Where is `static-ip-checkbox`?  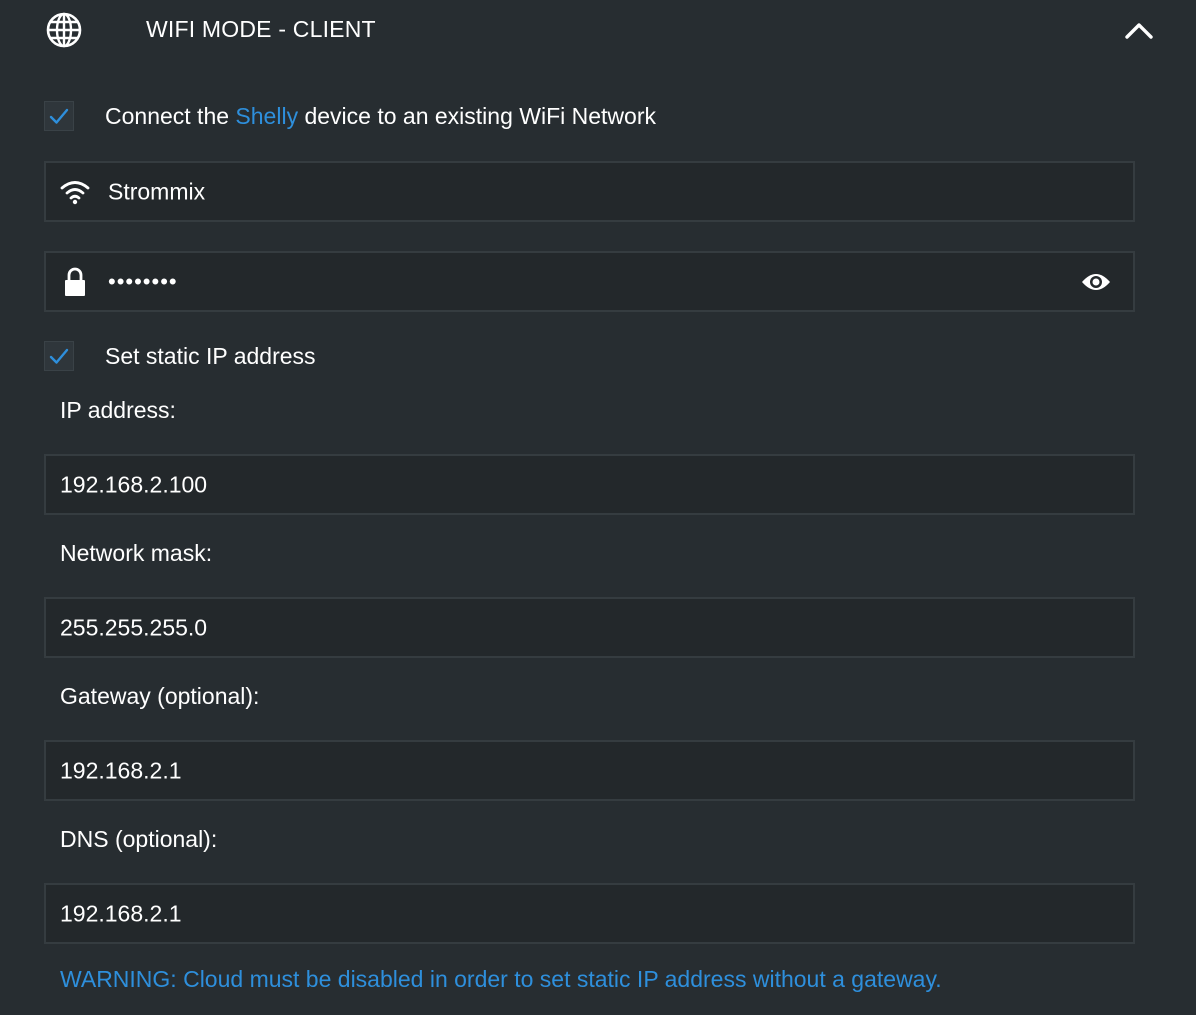
static-ip-checkbox is located at coordinates (59, 356).